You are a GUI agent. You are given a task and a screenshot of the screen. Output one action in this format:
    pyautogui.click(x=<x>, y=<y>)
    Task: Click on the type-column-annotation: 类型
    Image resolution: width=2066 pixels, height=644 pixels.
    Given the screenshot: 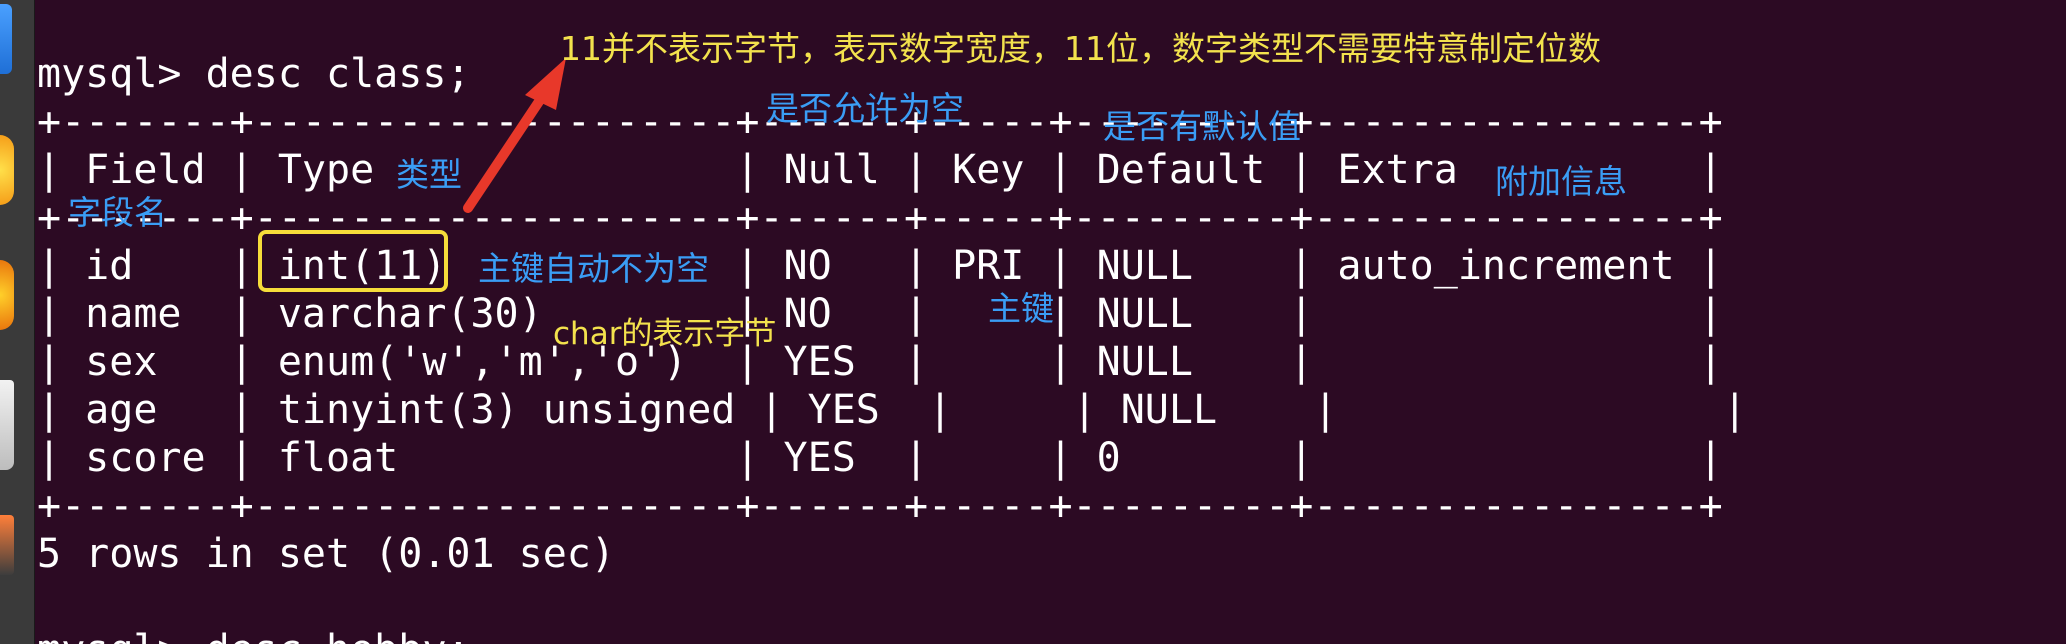 What is the action you would take?
    pyautogui.click(x=429, y=174)
    